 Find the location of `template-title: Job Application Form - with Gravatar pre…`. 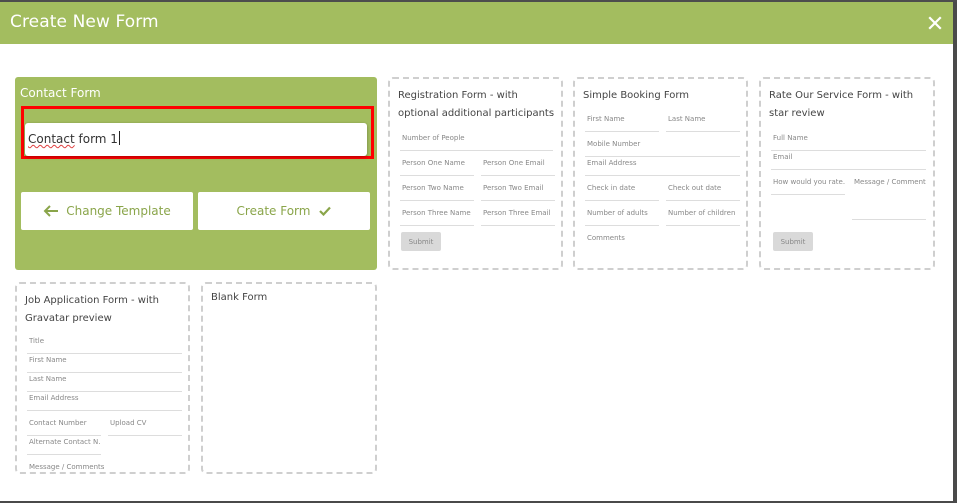

template-title: Job Application Form - with Gravatar pre… is located at coordinates (92, 309).